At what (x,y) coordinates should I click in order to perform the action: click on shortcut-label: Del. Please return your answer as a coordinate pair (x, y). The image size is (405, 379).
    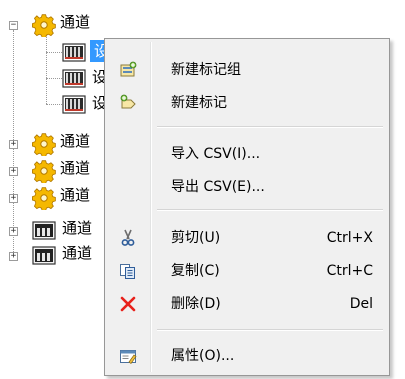
    Looking at the image, I should click on (361, 304).